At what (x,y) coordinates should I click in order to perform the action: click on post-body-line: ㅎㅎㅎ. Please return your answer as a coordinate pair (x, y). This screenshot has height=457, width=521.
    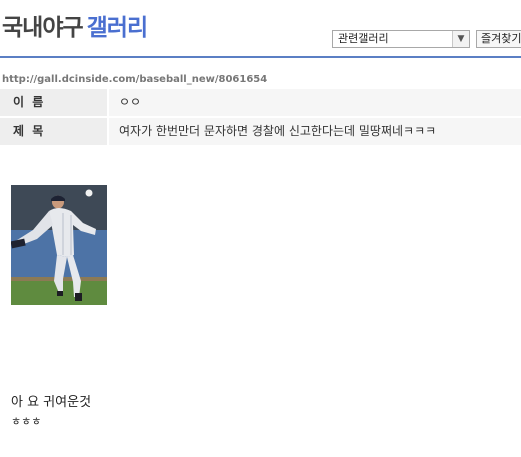
    Looking at the image, I should click on (26, 421).